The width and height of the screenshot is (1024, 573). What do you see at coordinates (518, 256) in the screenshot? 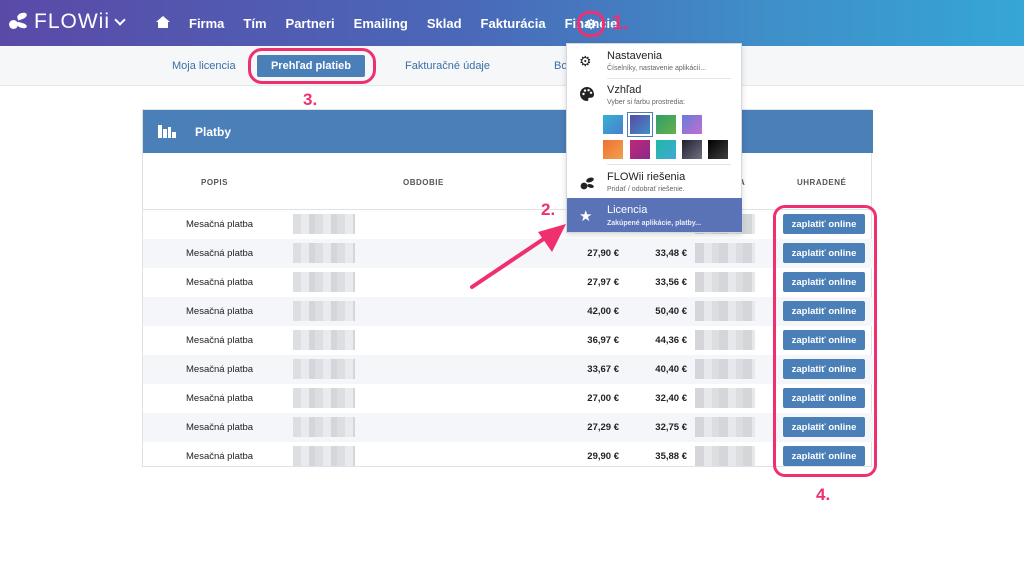
I see `annotation-arrow` at bounding box center [518, 256].